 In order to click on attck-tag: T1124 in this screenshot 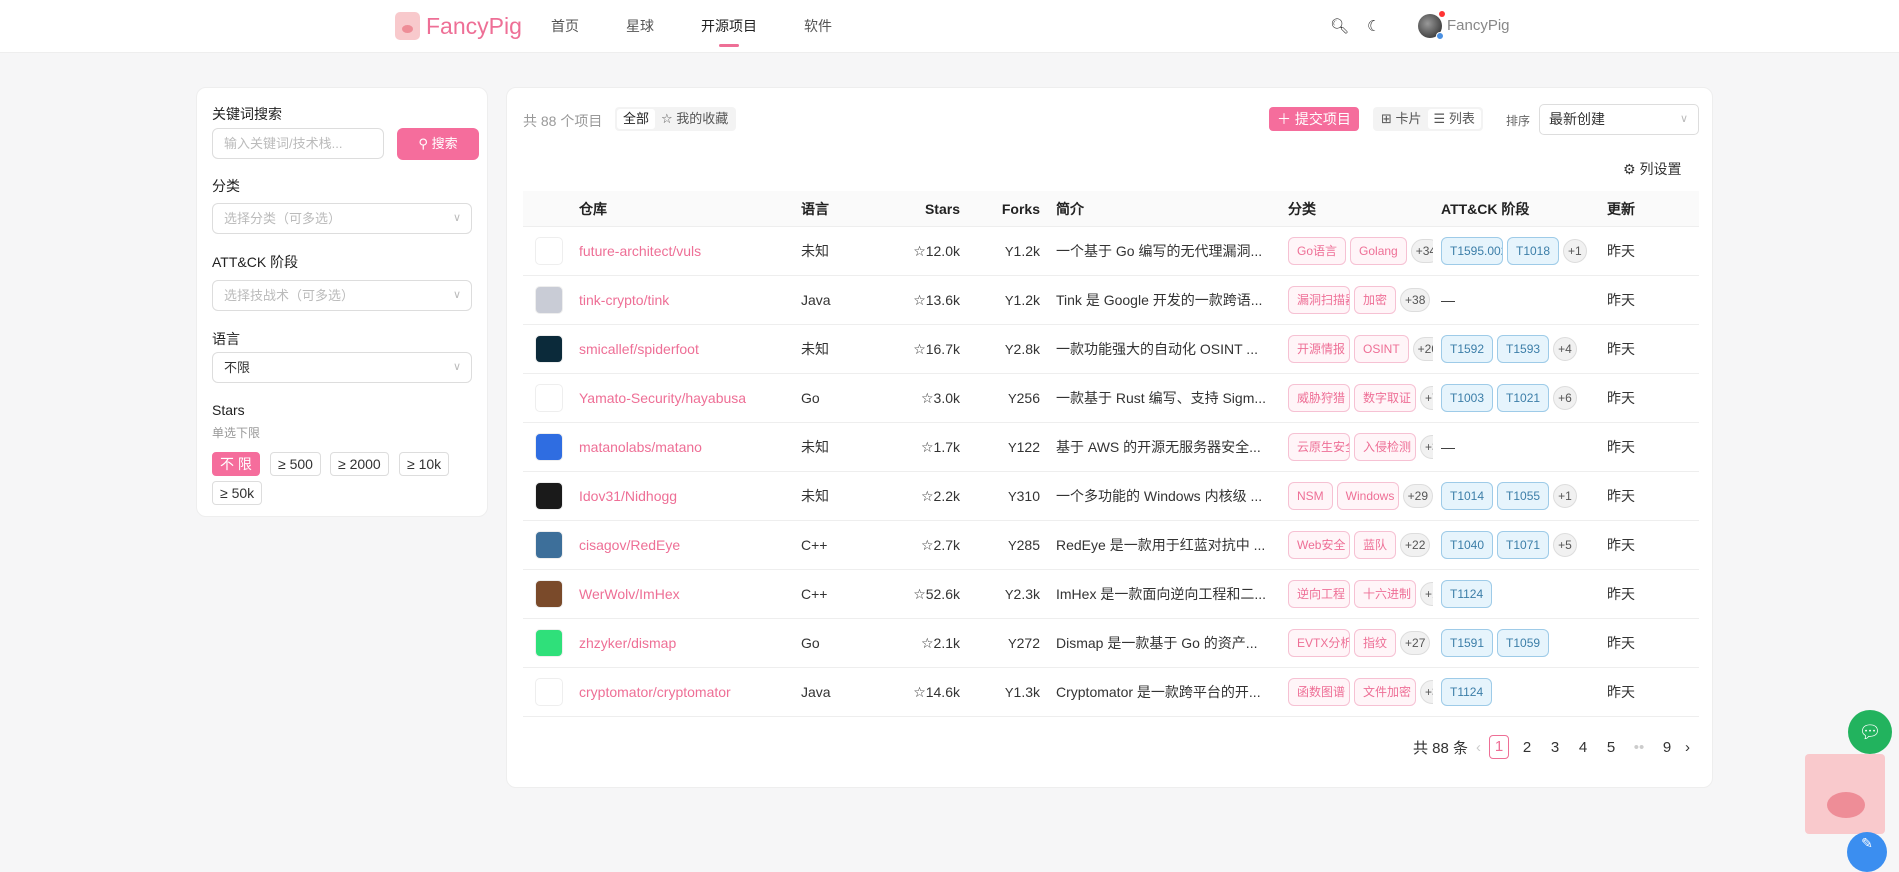, I will do `click(1467, 594)`.